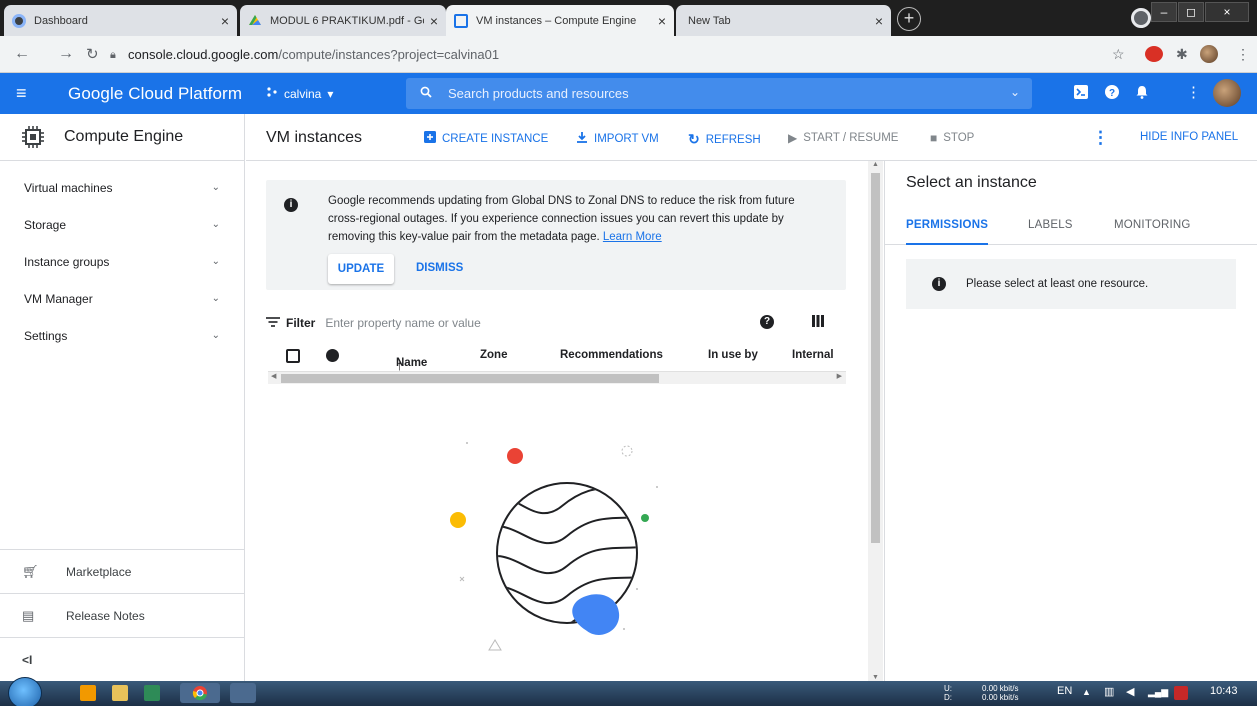 Image resolution: width=1257 pixels, height=706 pixels. Describe the element at coordinates (1164, 12) in the screenshot. I see `minimize-button: –` at that location.